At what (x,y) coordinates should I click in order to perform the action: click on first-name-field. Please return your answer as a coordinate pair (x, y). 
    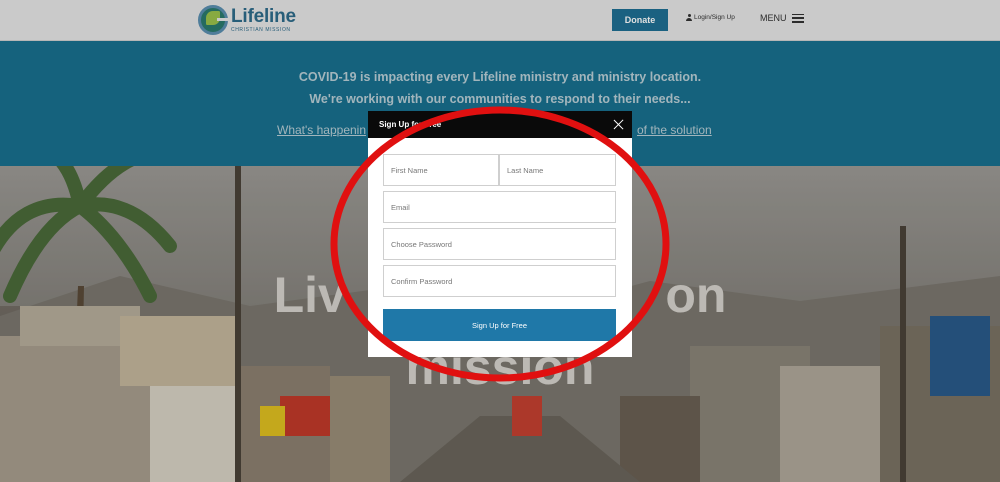
    Looking at the image, I should click on (441, 170).